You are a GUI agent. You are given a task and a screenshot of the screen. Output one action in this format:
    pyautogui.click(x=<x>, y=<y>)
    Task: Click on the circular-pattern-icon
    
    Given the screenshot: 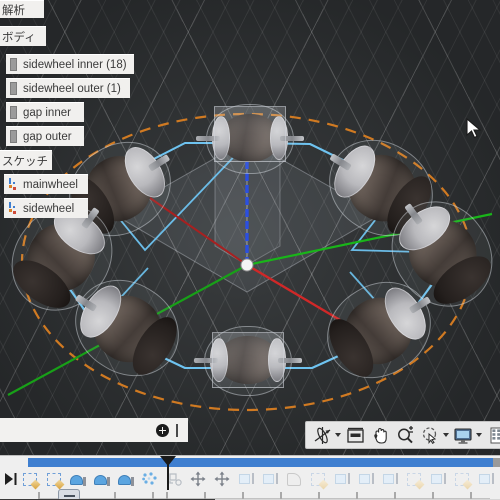 What is the action you would take?
    pyautogui.click(x=149, y=478)
    